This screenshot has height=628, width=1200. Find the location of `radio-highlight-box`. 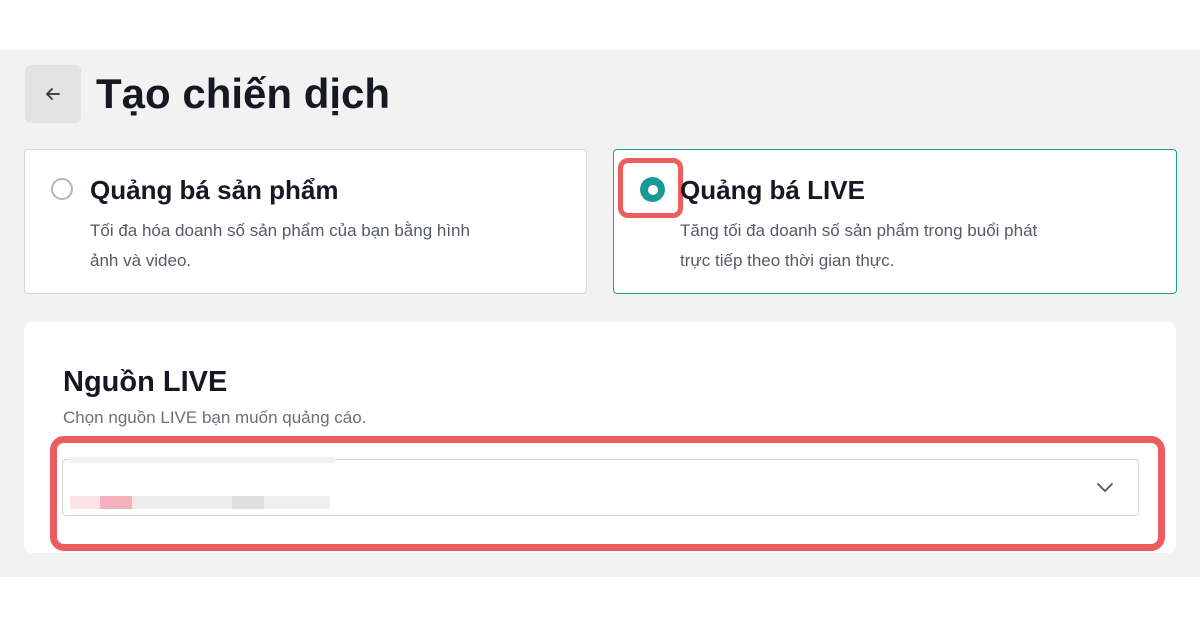

radio-highlight-box is located at coordinates (650, 188).